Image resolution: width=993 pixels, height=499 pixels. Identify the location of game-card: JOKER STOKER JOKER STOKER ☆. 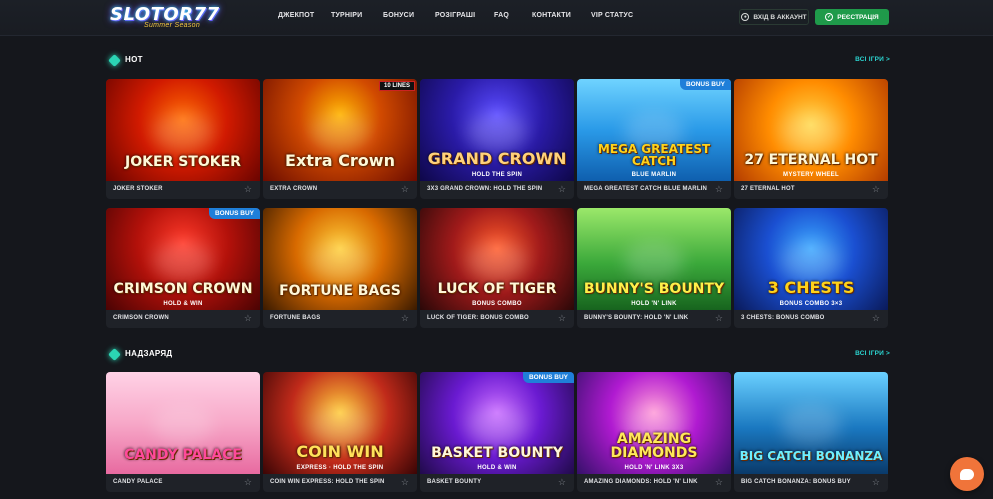
(183, 139).